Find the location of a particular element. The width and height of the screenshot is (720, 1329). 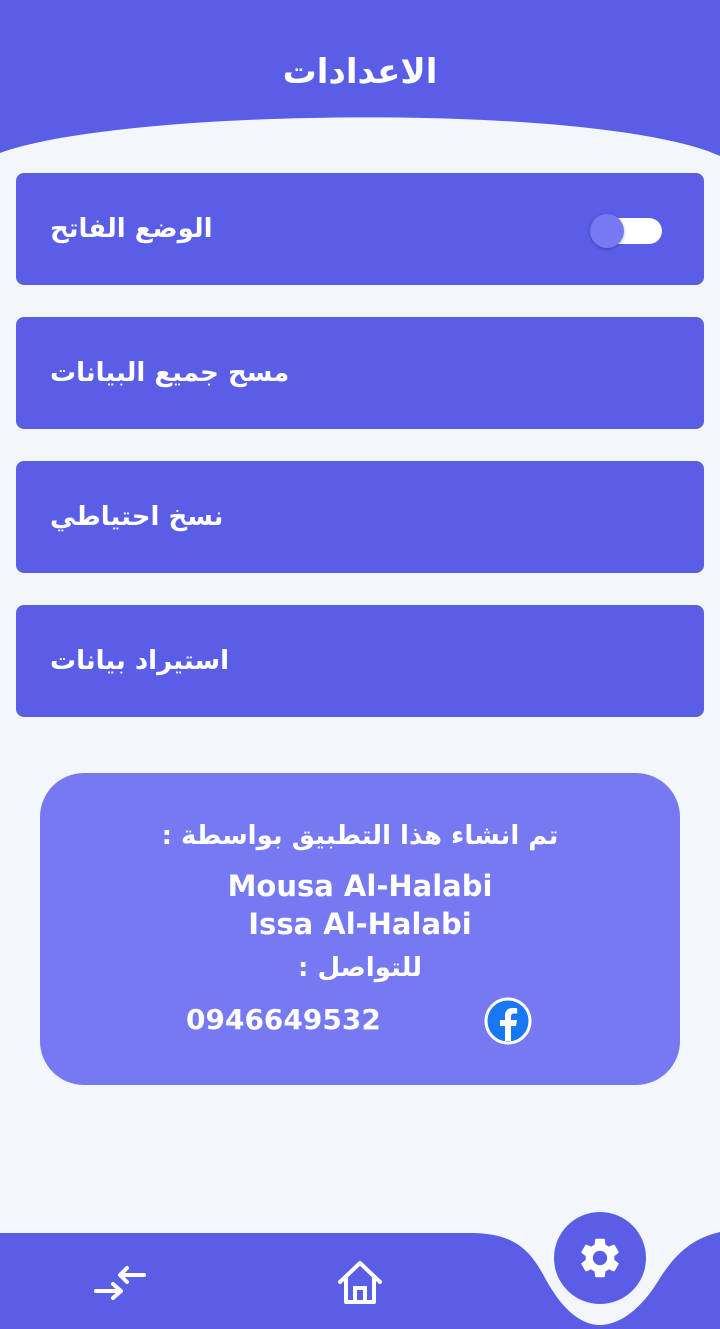

facebook-icon is located at coordinates (508, 1021).